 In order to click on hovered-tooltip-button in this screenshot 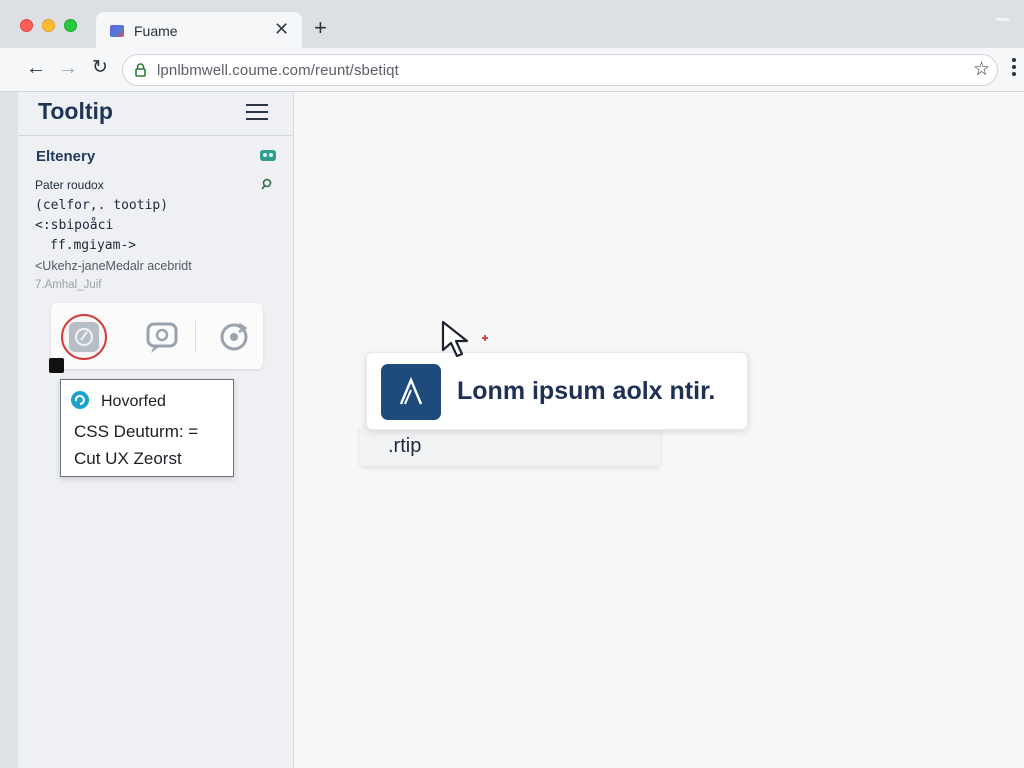, I will do `click(84, 337)`.